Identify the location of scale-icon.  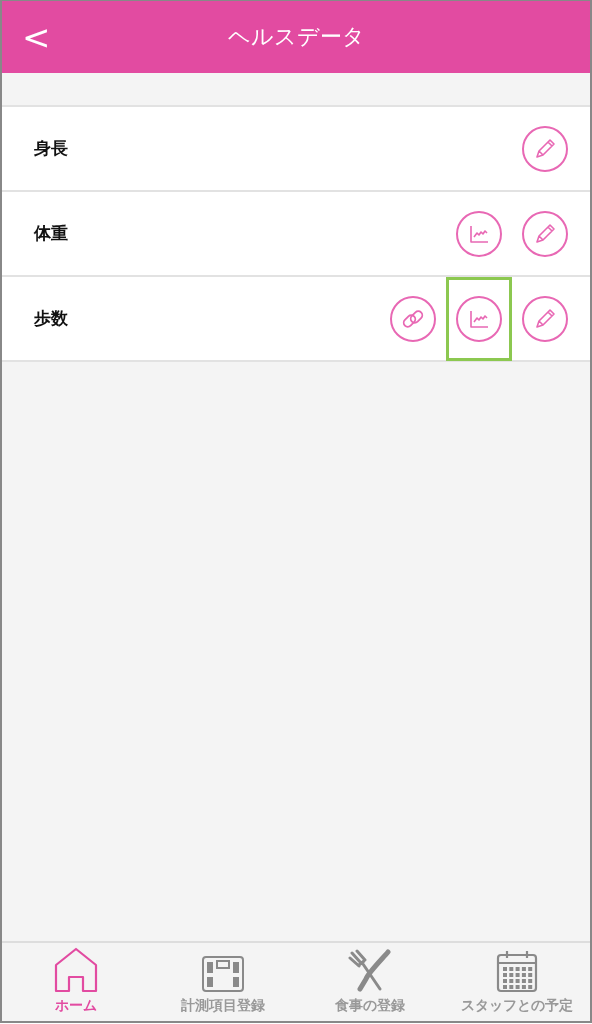
(222, 974).